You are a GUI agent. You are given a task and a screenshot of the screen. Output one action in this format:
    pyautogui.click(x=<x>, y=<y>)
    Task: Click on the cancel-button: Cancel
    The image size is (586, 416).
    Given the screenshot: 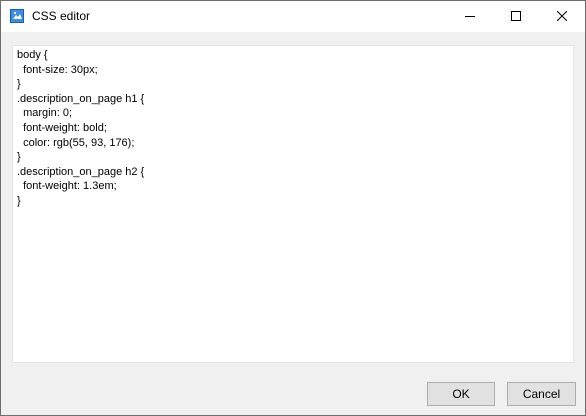 What is the action you would take?
    pyautogui.click(x=541, y=394)
    